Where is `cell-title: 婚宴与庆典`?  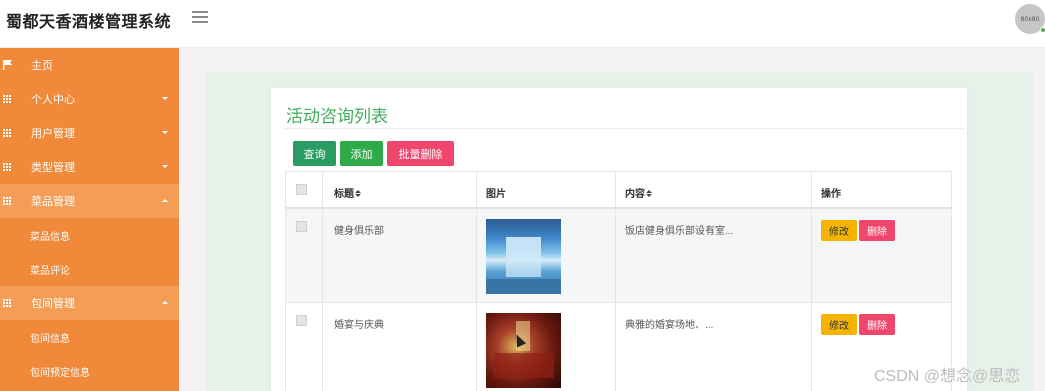
cell-title: 婚宴与庆典 is located at coordinates (359, 325).